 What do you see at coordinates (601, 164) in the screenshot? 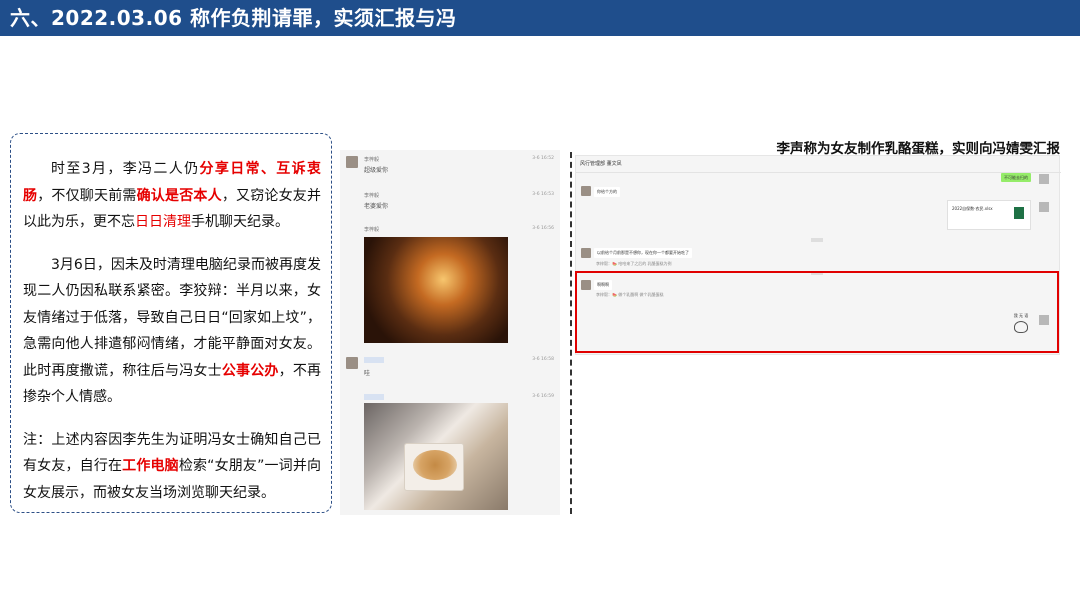
I see `chat-window-title: 风行管理部 董文凤` at bounding box center [601, 164].